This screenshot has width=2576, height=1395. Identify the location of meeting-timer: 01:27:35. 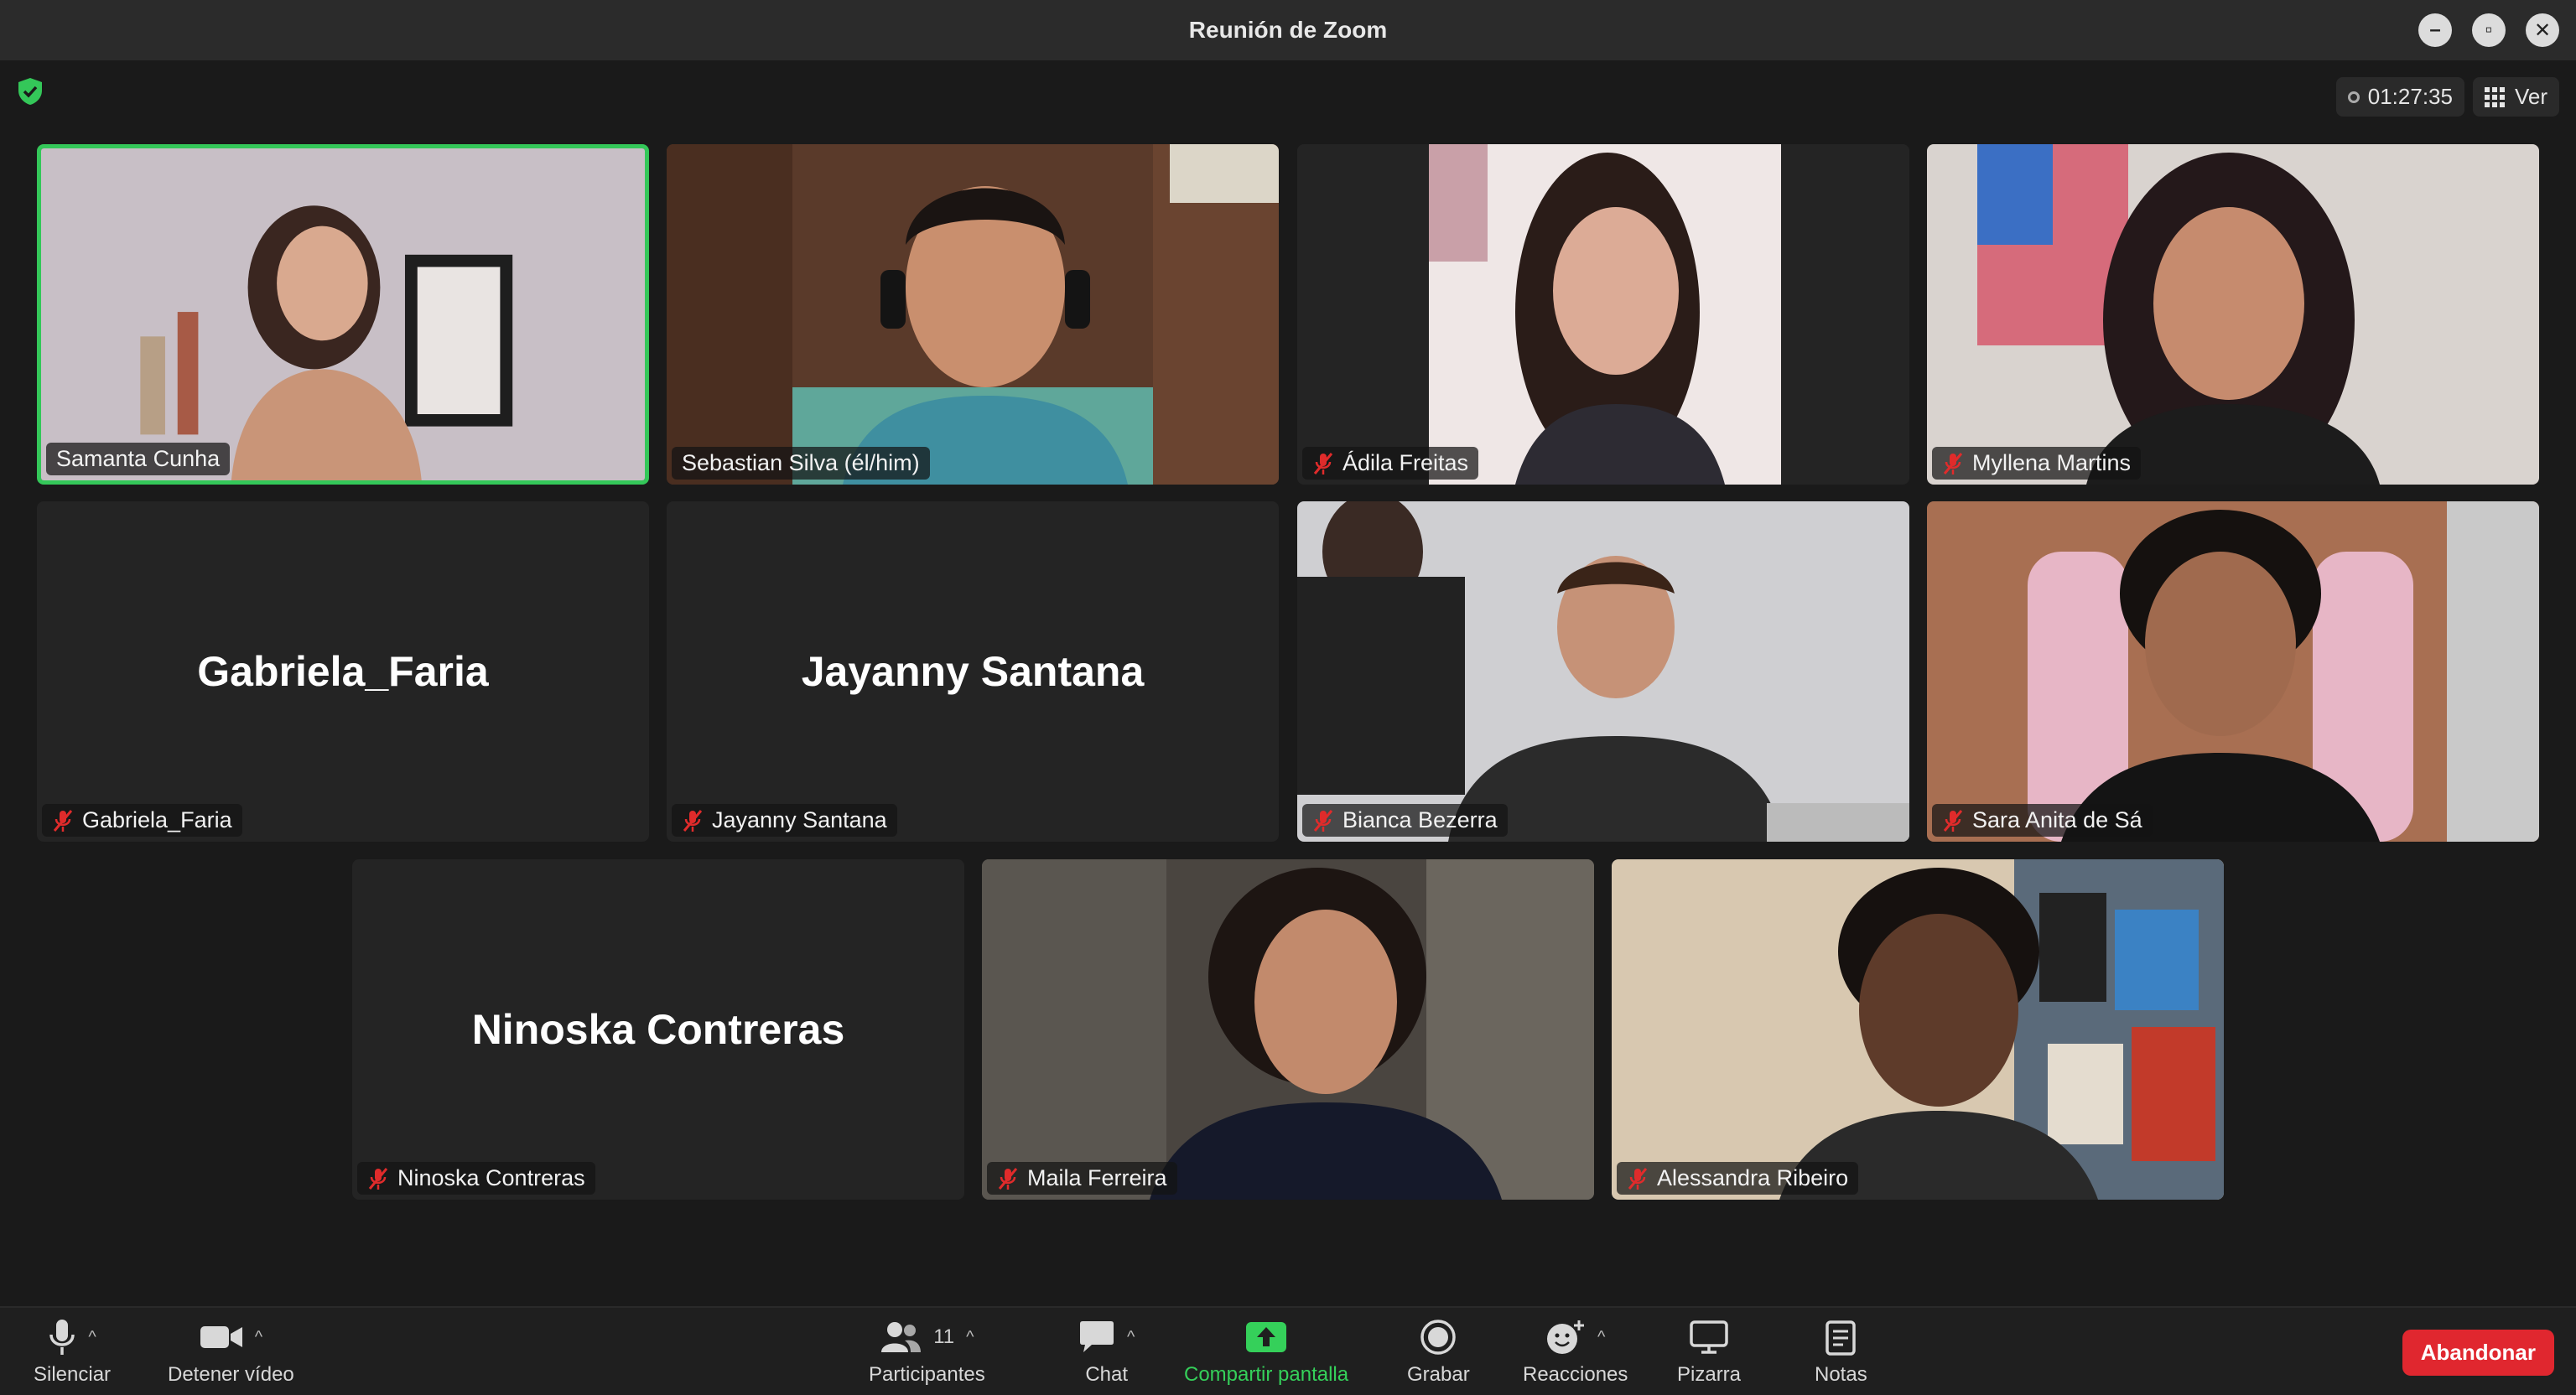
(2399, 97).